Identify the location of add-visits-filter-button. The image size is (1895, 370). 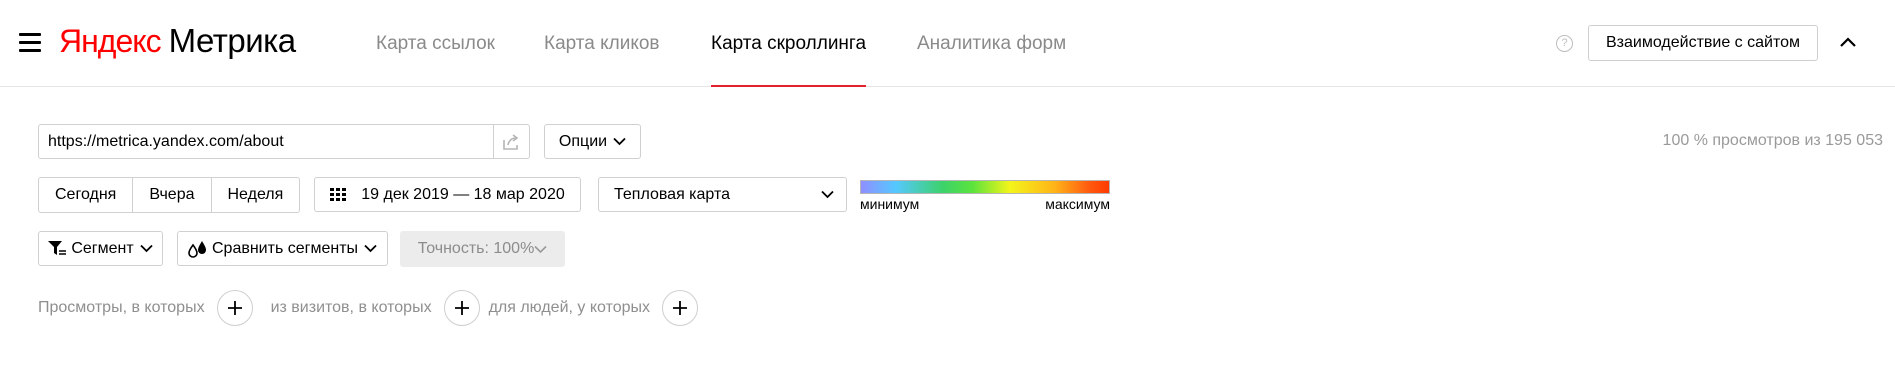
(461, 308).